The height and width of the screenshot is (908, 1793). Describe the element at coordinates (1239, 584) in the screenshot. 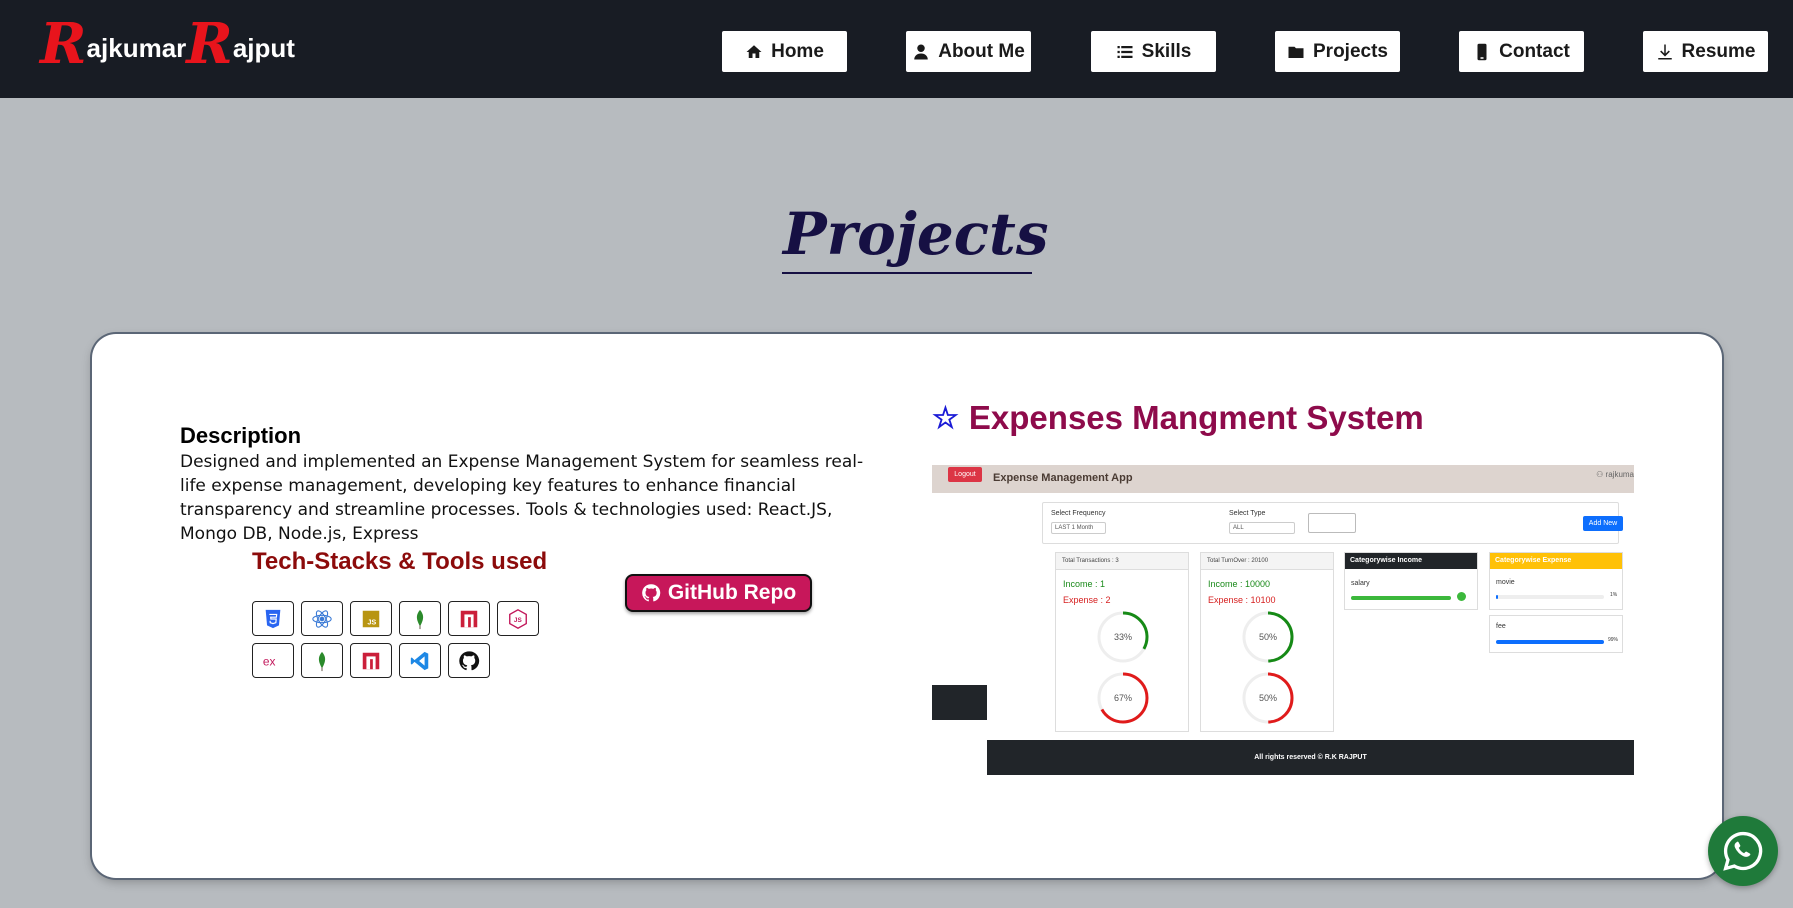

I see `app-income-amount: Income : 10000` at that location.